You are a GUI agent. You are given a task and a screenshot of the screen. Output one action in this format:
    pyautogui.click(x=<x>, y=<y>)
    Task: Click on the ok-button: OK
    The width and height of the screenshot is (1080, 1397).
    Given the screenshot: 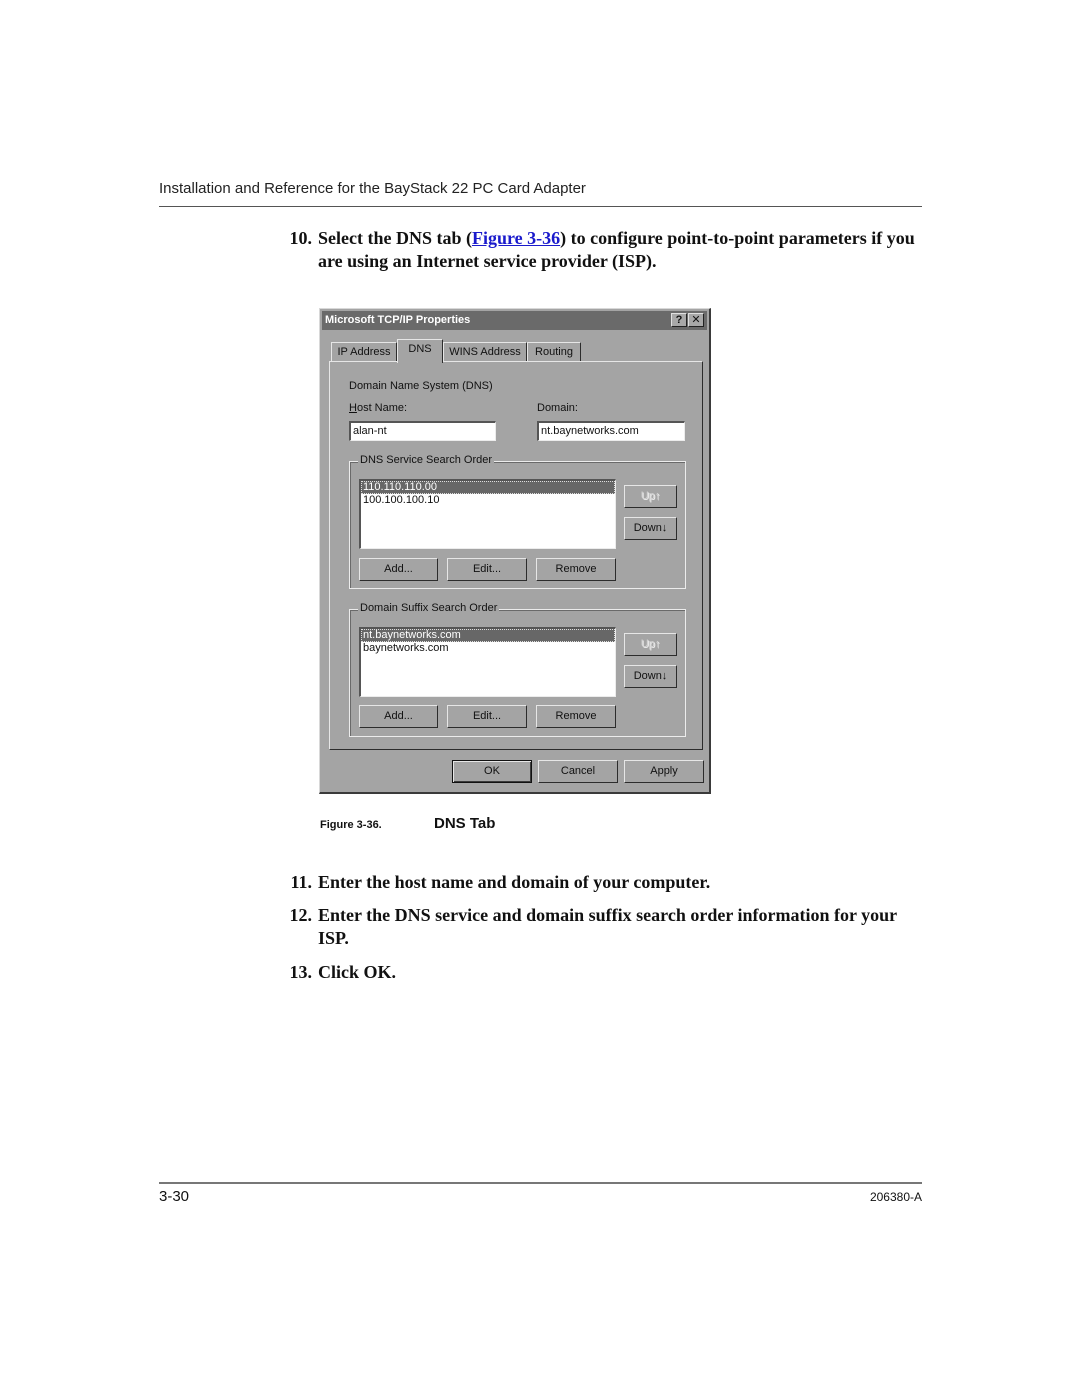 What is the action you would take?
    pyautogui.click(x=492, y=771)
    